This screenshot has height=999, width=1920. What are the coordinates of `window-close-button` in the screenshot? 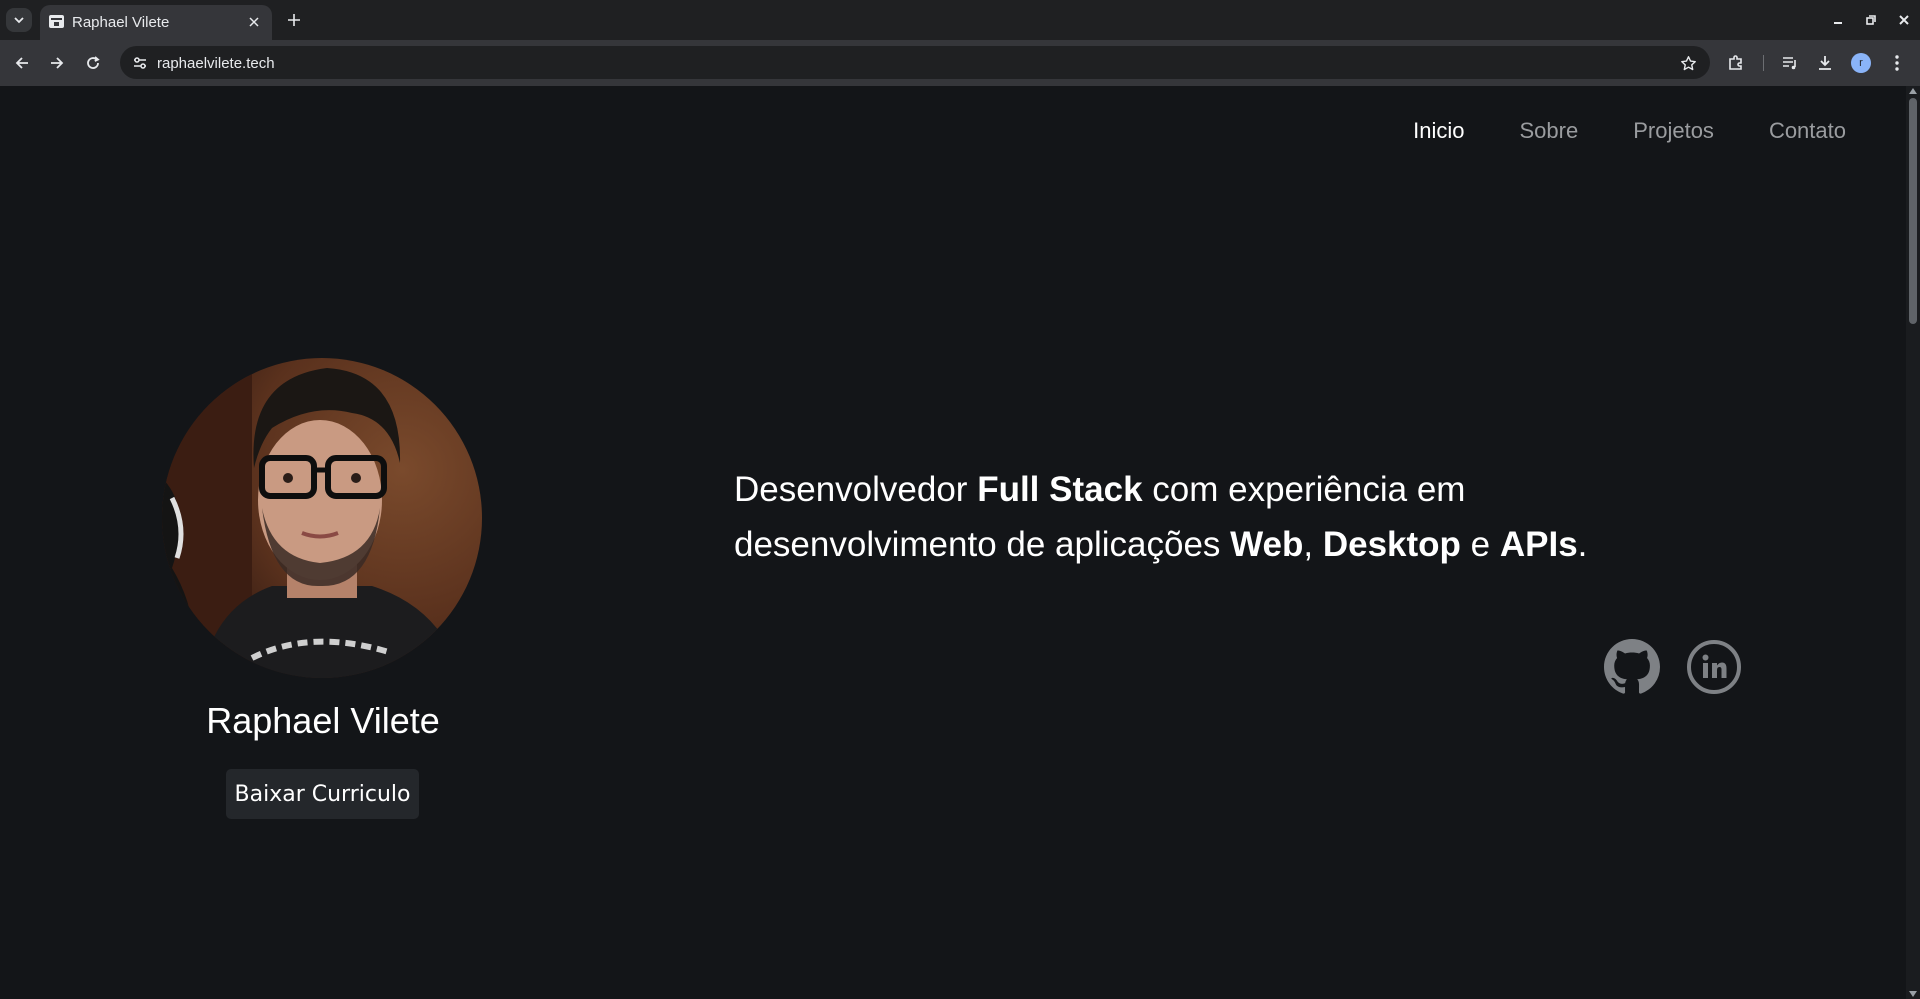 It's located at (1903, 20).